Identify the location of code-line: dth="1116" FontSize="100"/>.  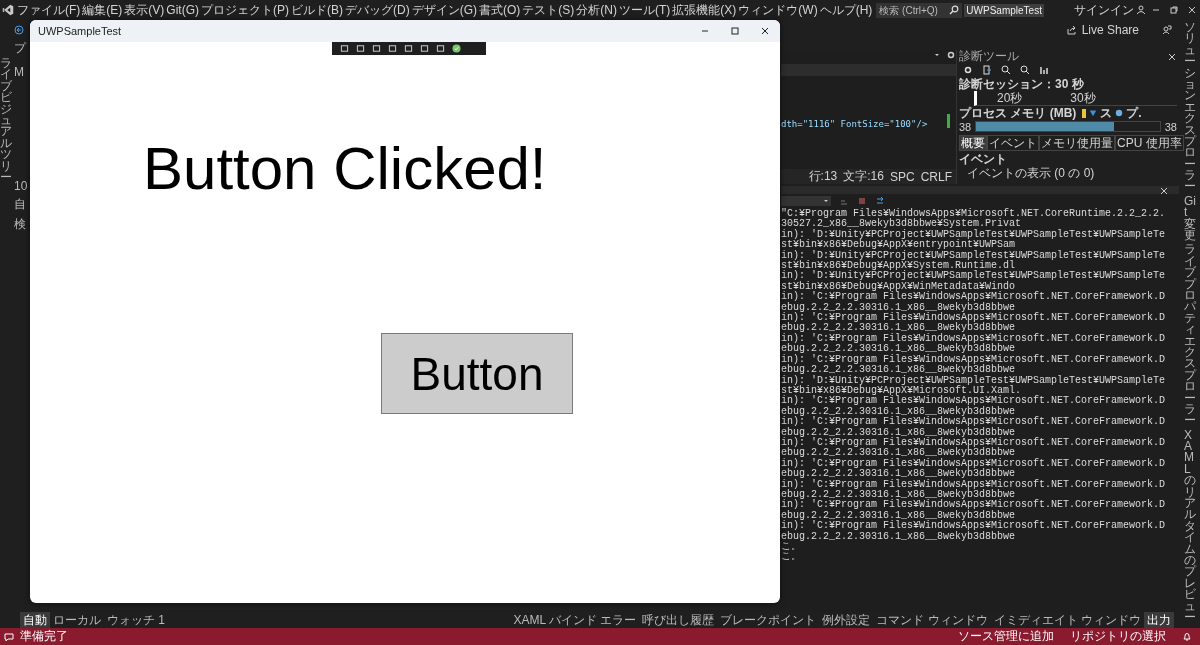
(854, 123).